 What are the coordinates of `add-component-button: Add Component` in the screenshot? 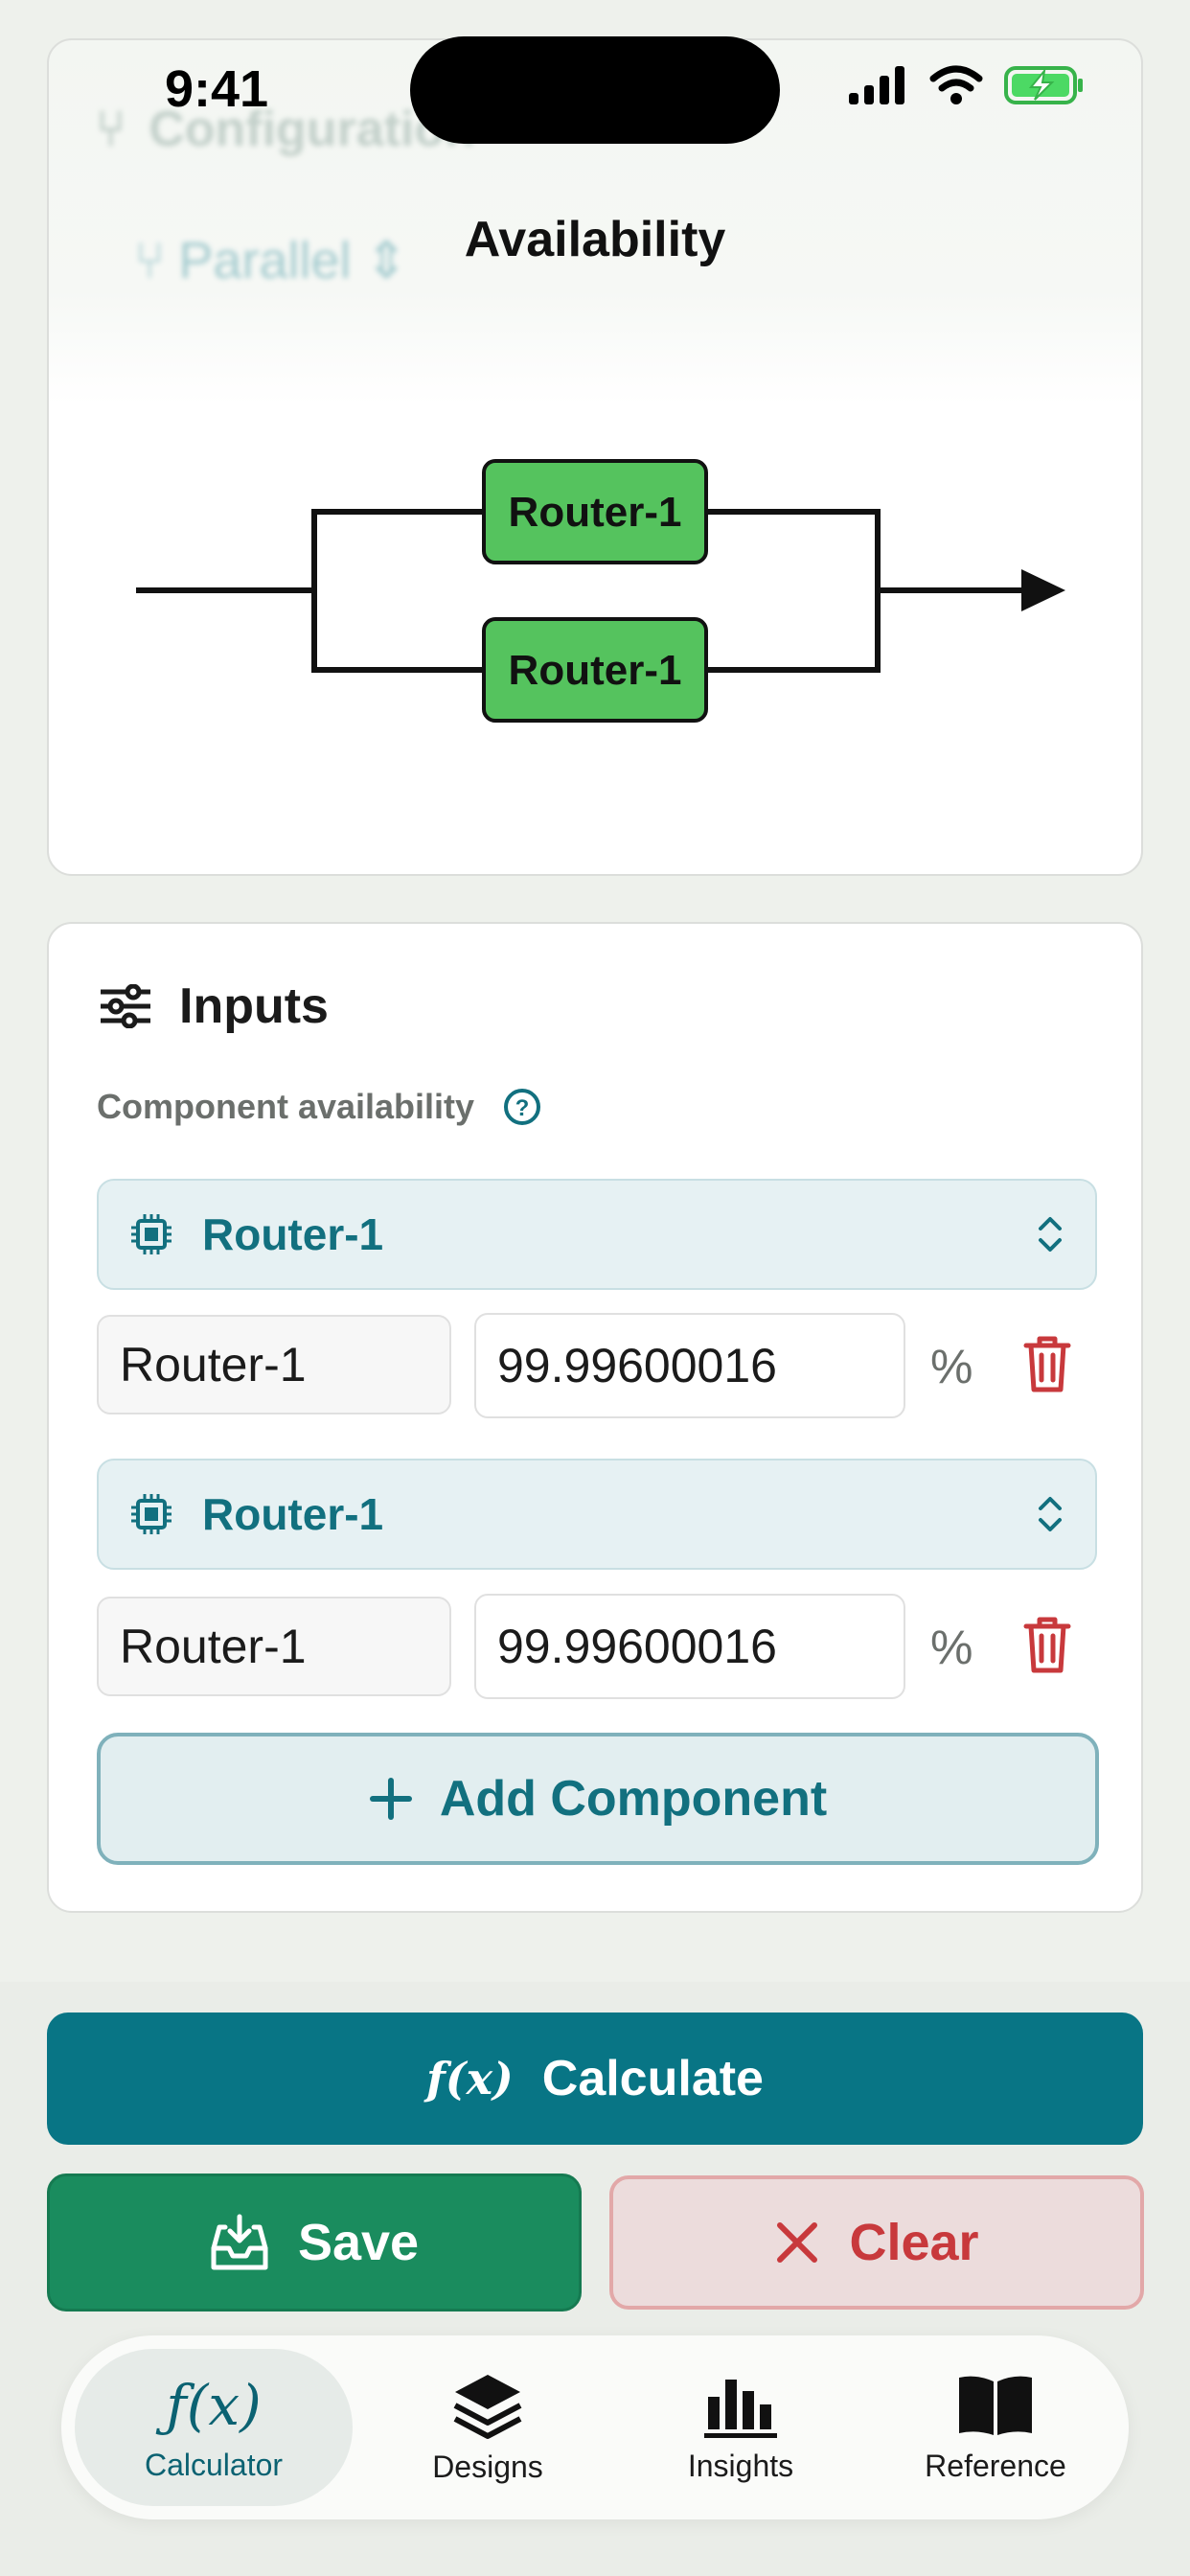 It's located at (598, 1799).